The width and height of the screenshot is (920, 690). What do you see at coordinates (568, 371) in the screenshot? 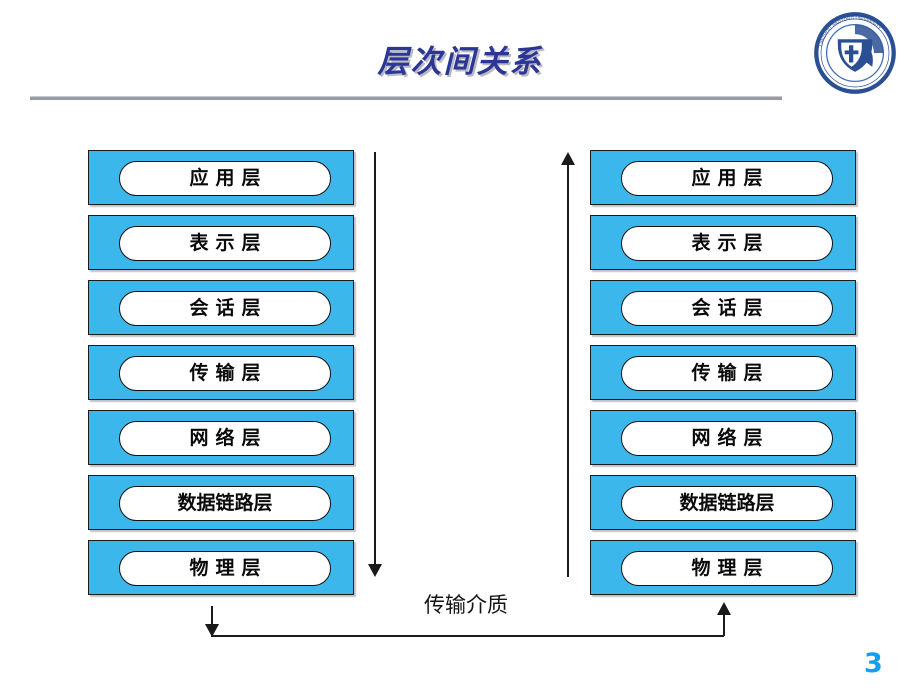
I see `up-arrow-shaft` at bounding box center [568, 371].